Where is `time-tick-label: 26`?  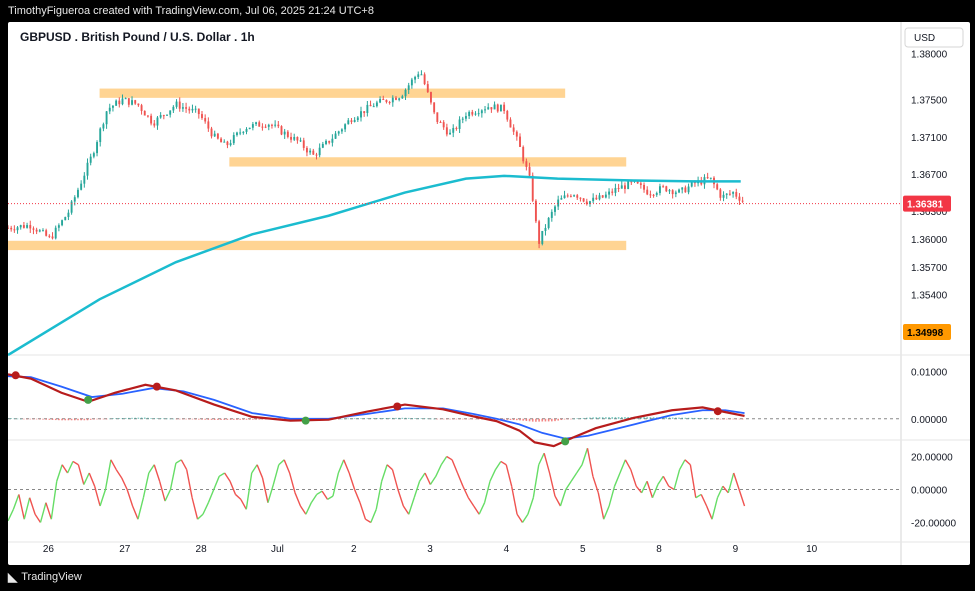 time-tick-label: 26 is located at coordinates (49, 549).